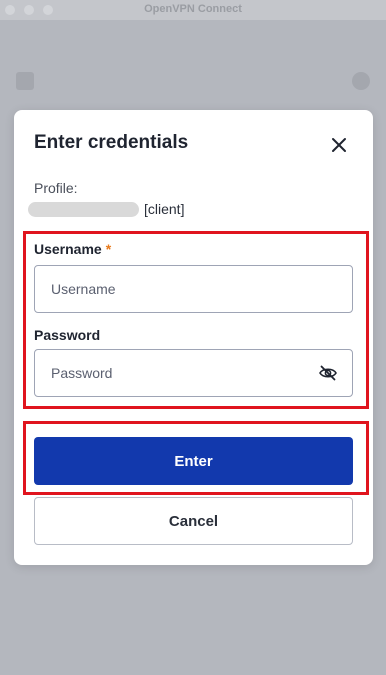 The image size is (386, 675). What do you see at coordinates (83, 209) in the screenshot?
I see `profile-redacted-name` at bounding box center [83, 209].